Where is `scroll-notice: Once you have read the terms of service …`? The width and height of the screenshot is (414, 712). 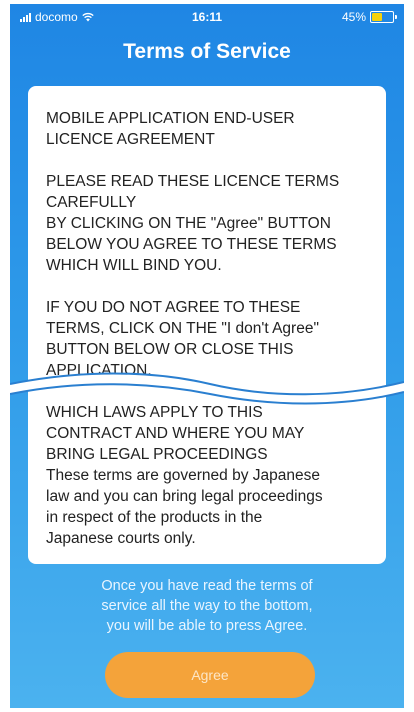
scroll-notice: Once you have read the terms of service … is located at coordinates (207, 606).